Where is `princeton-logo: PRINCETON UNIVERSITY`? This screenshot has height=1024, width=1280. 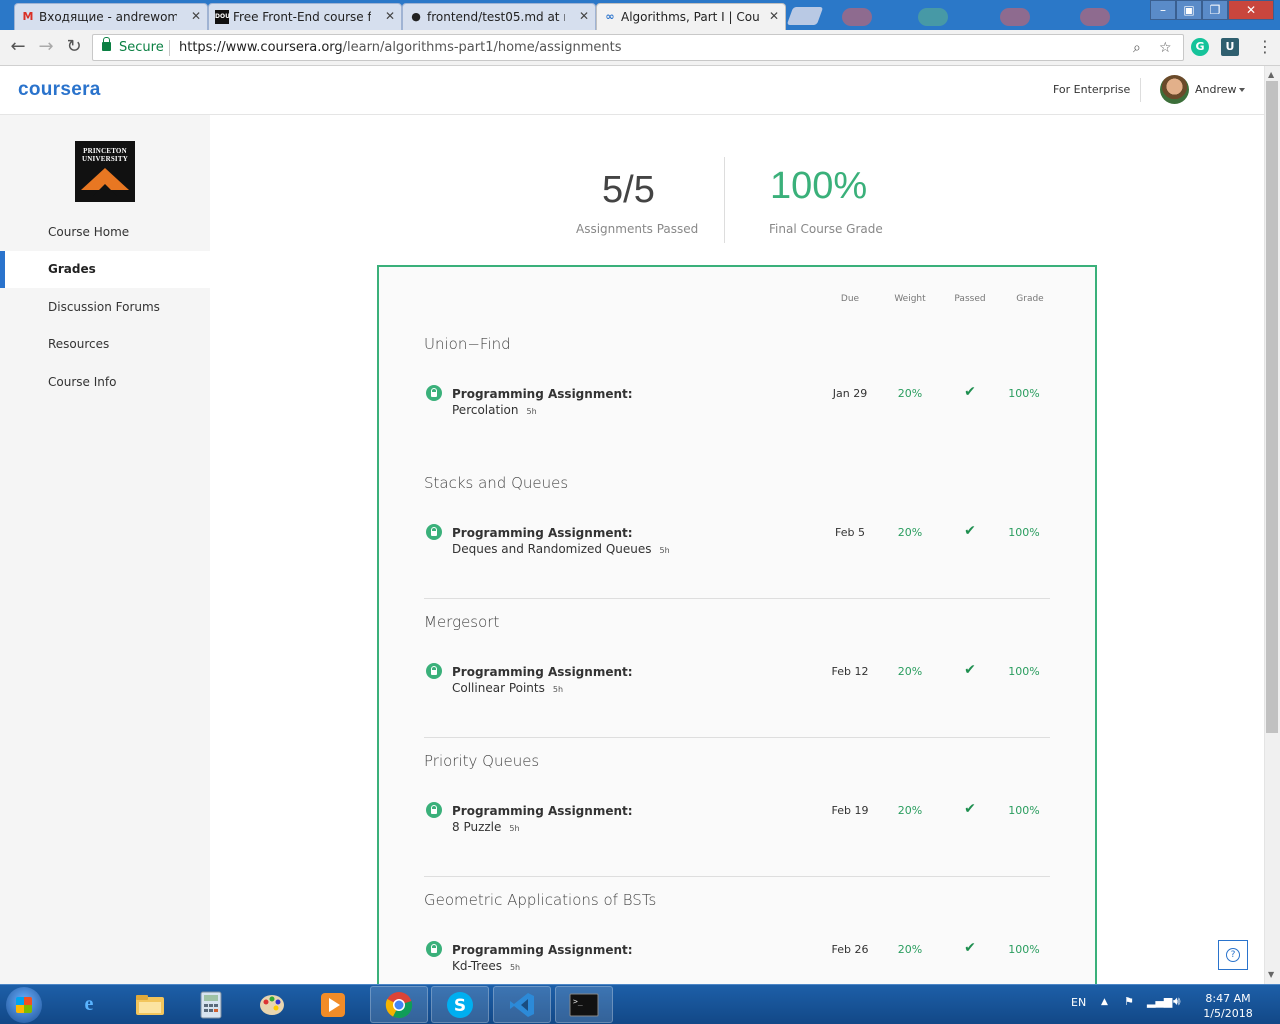
princeton-logo: PRINCETON UNIVERSITY is located at coordinates (105, 171).